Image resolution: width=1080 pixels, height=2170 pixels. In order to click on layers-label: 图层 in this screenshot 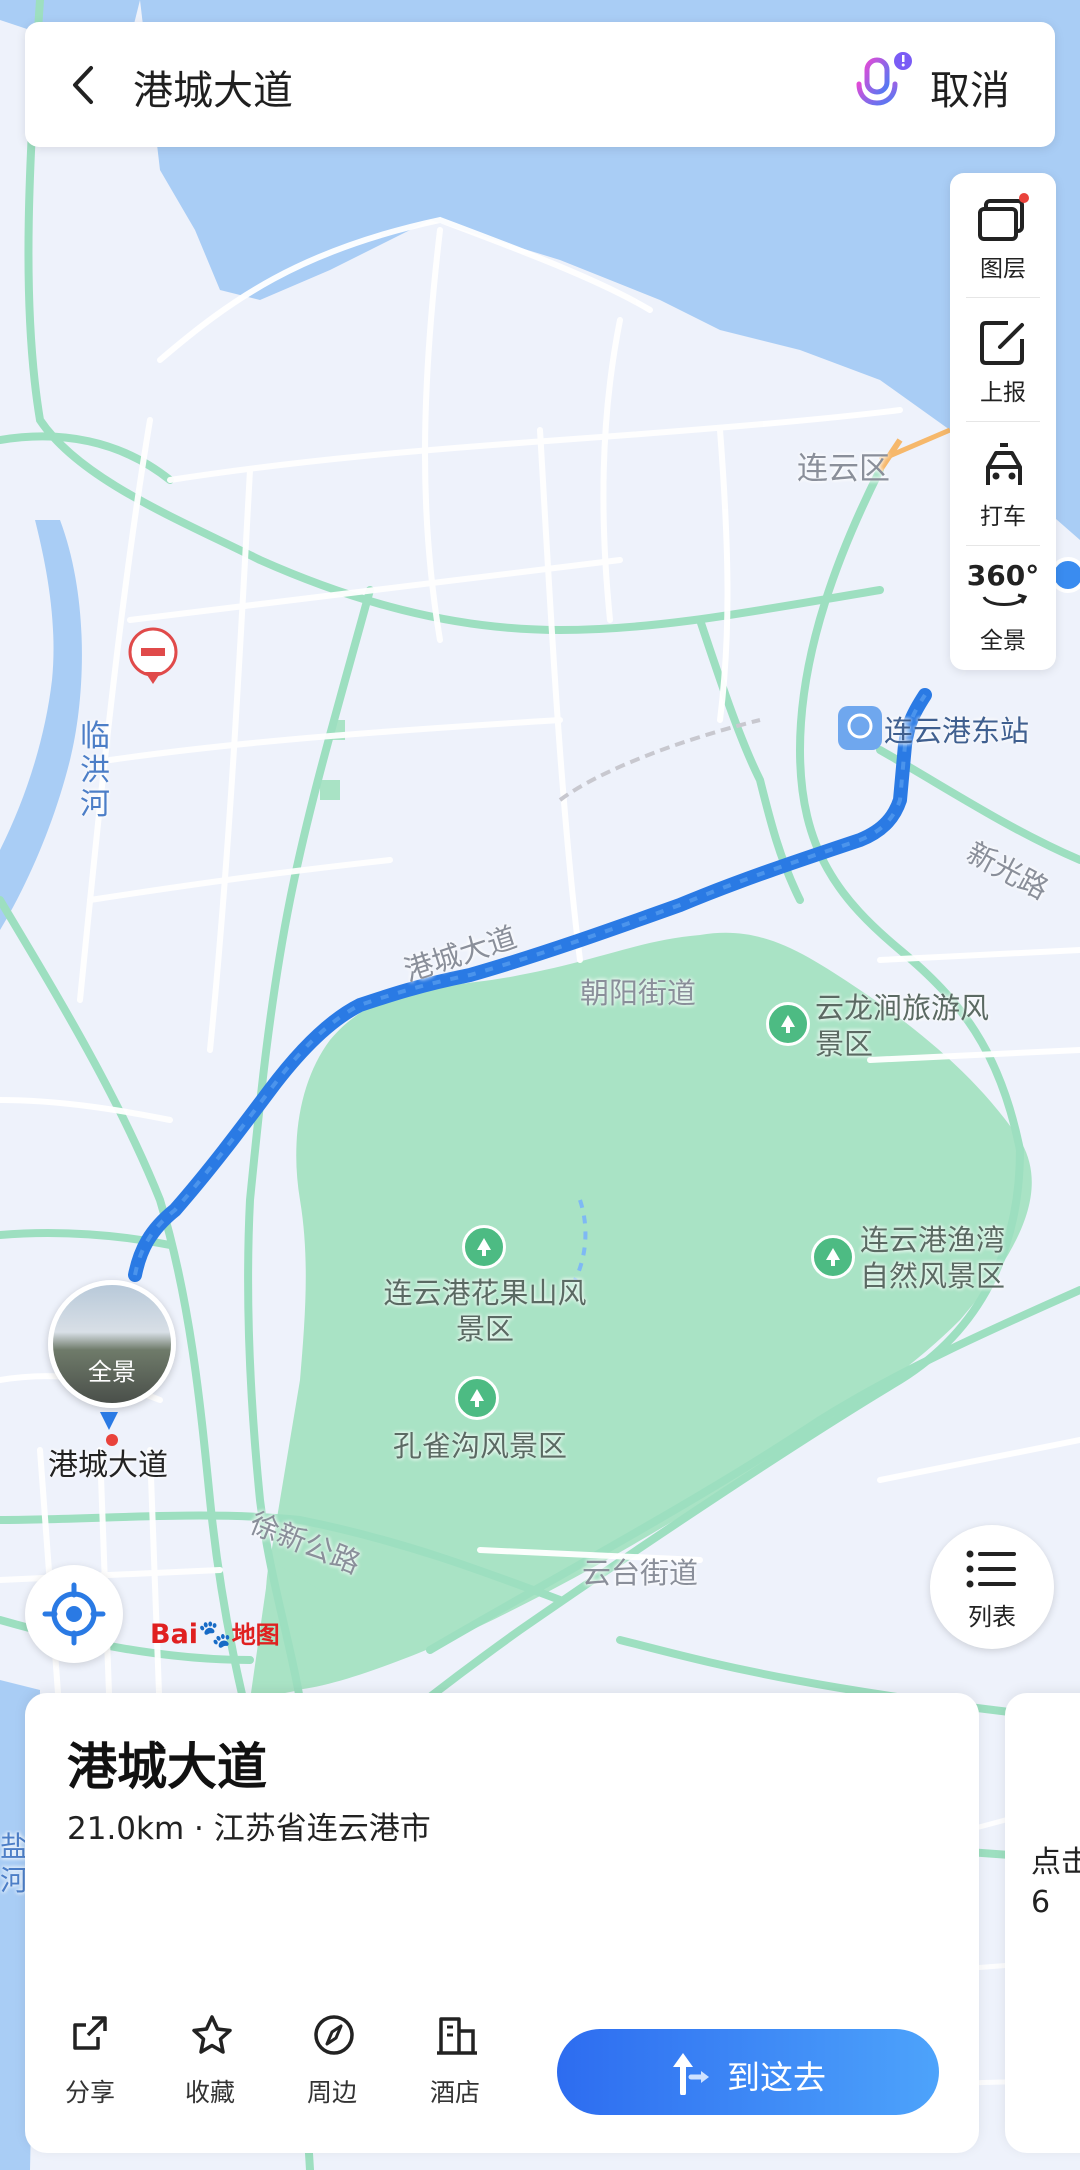, I will do `click(1003, 269)`.